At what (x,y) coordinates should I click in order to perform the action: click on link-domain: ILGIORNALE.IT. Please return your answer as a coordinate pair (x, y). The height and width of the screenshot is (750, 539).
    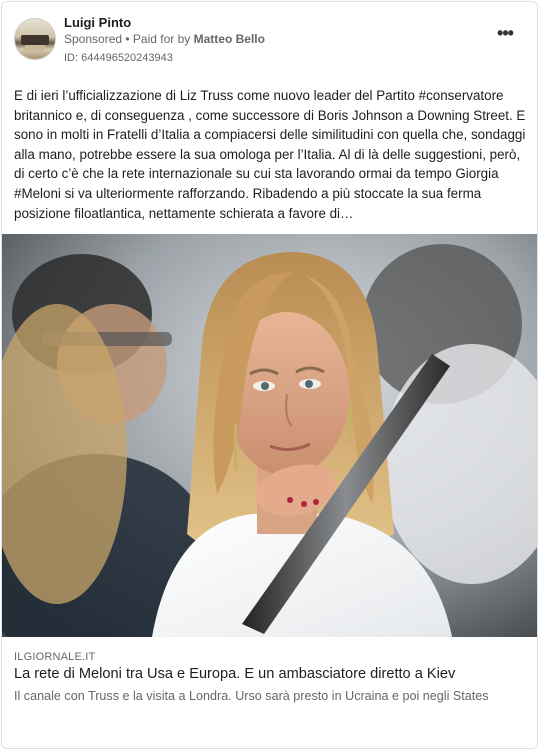
    Looking at the image, I should click on (55, 657).